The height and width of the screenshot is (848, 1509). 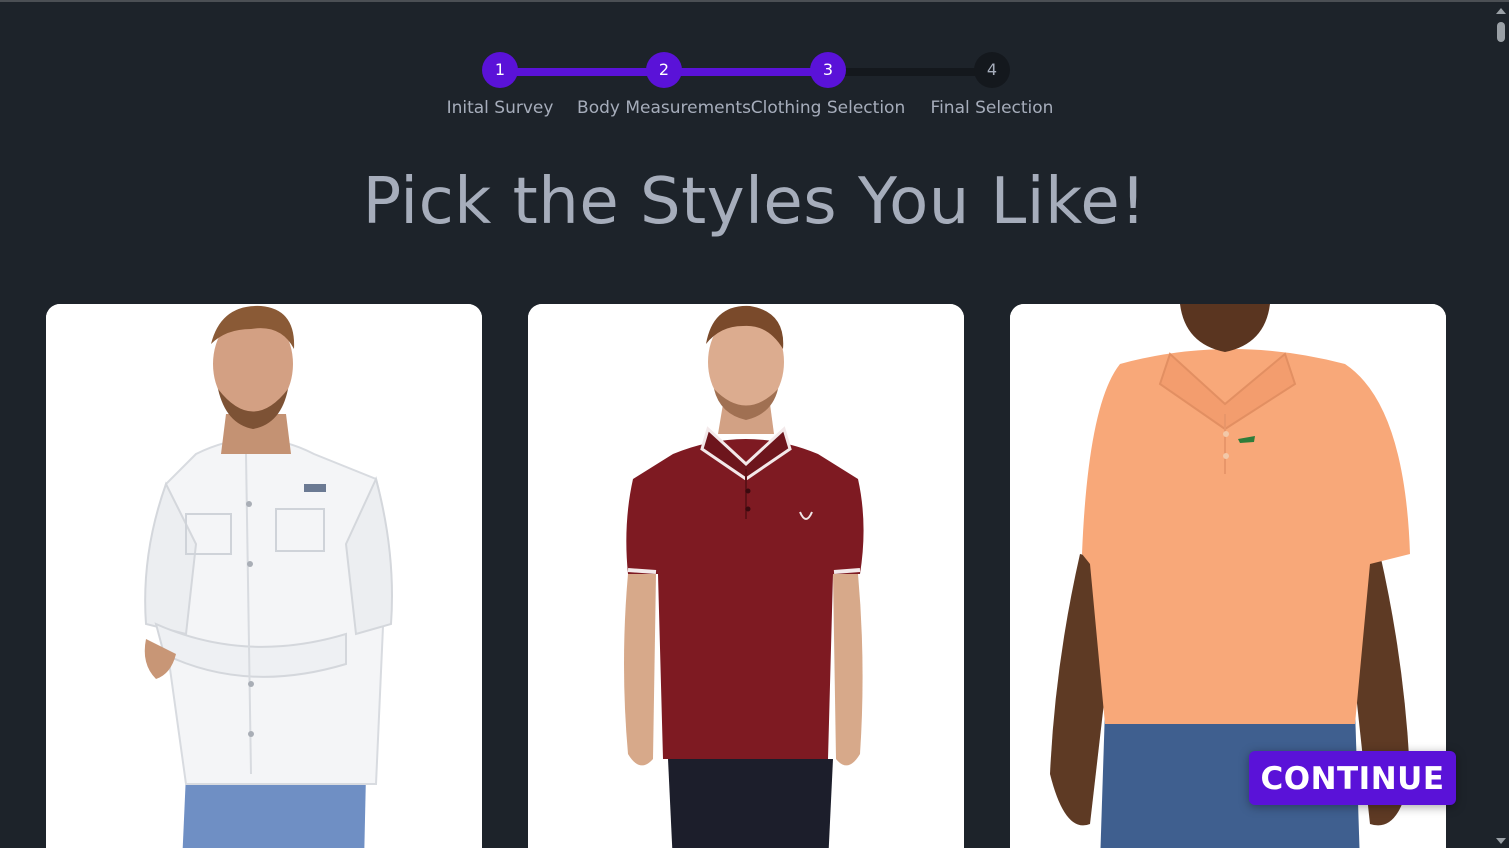 I want to click on continue-button: CONTINUE, so click(x=1352, y=778).